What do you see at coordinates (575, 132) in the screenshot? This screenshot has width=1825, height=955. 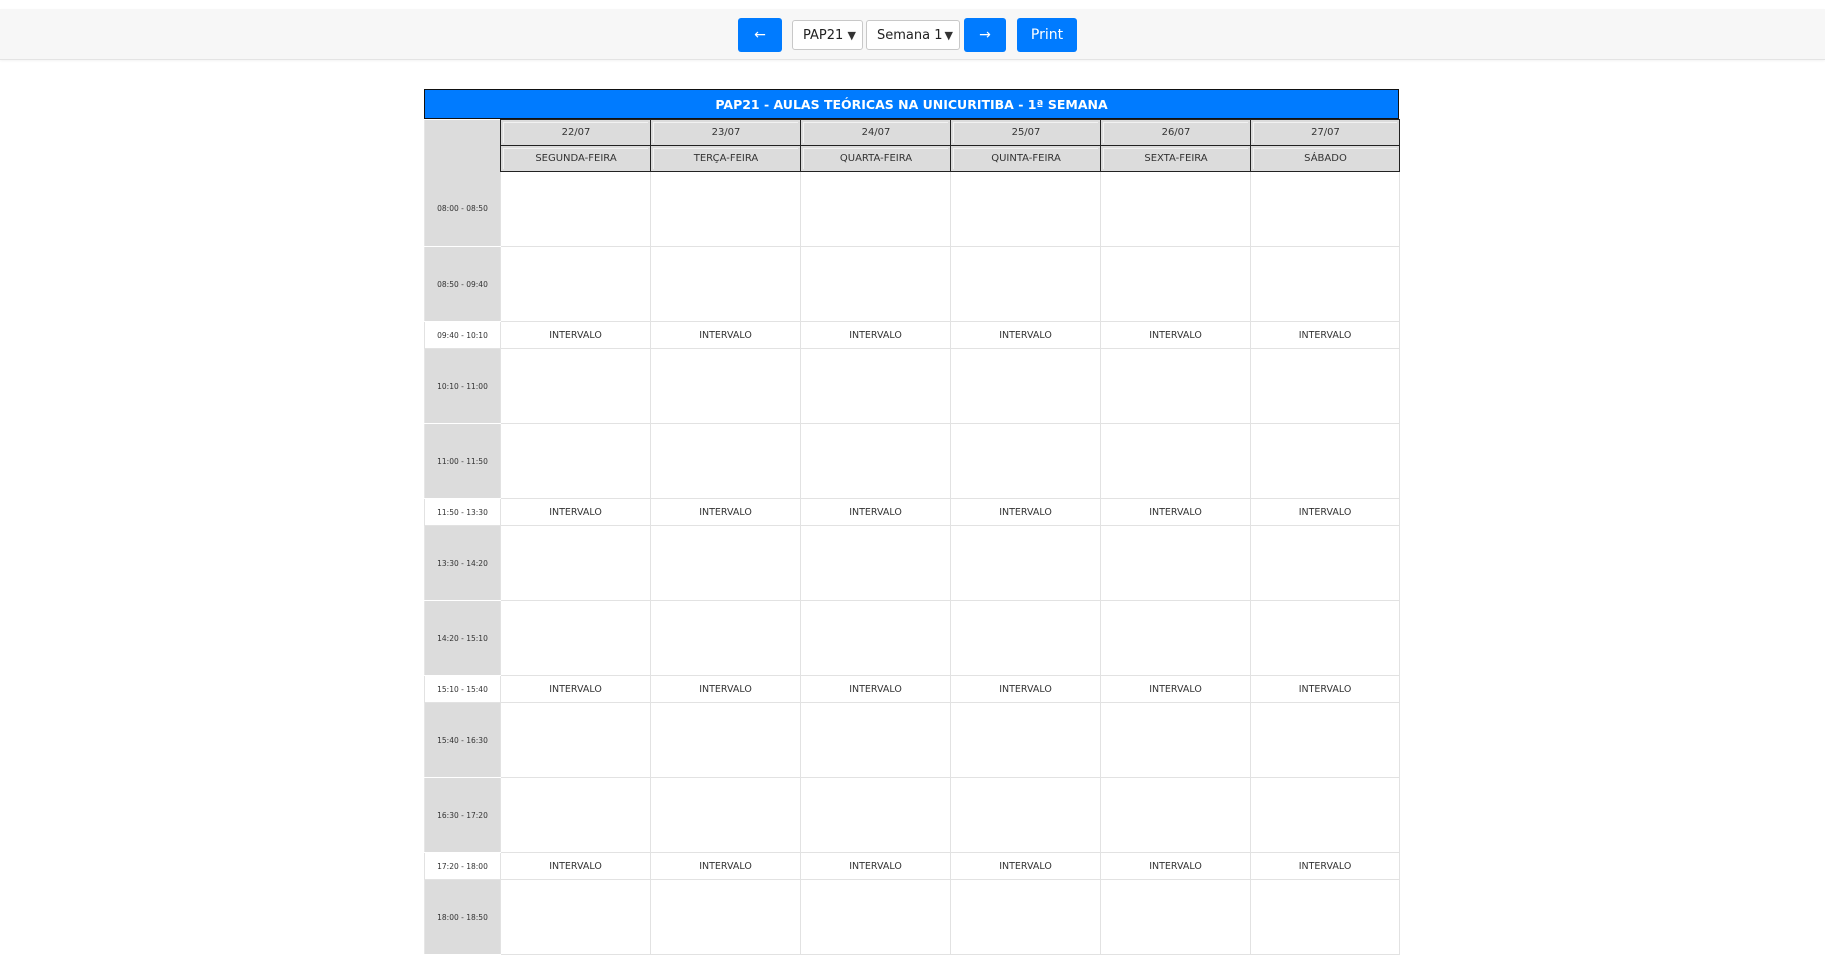 I see `date-header: 22/07` at bounding box center [575, 132].